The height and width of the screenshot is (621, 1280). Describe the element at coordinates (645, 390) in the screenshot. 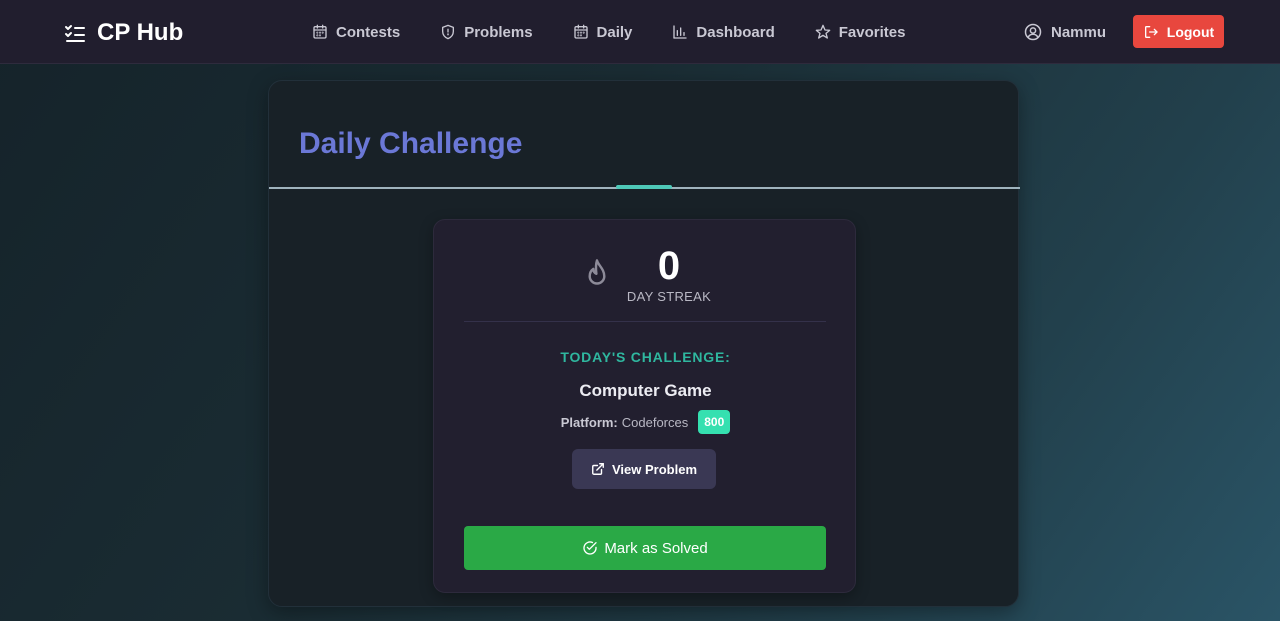

I see `problem-title: Computer Game` at that location.